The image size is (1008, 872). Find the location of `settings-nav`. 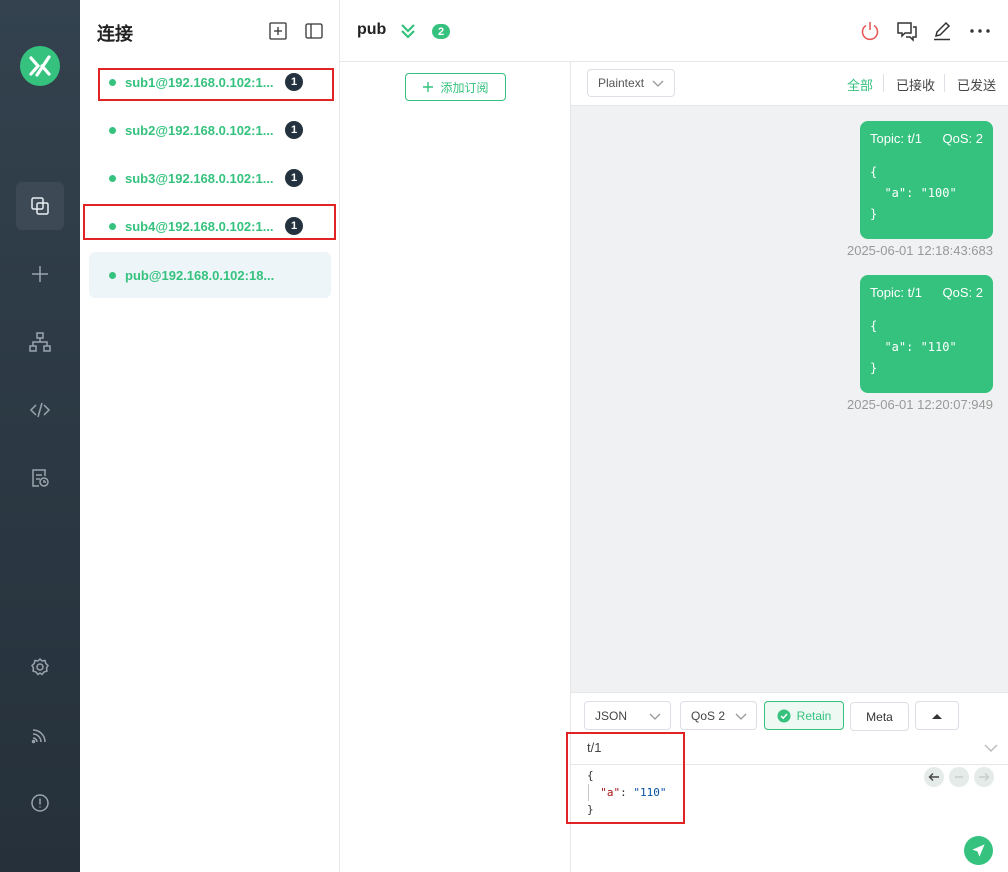

settings-nav is located at coordinates (40, 667).